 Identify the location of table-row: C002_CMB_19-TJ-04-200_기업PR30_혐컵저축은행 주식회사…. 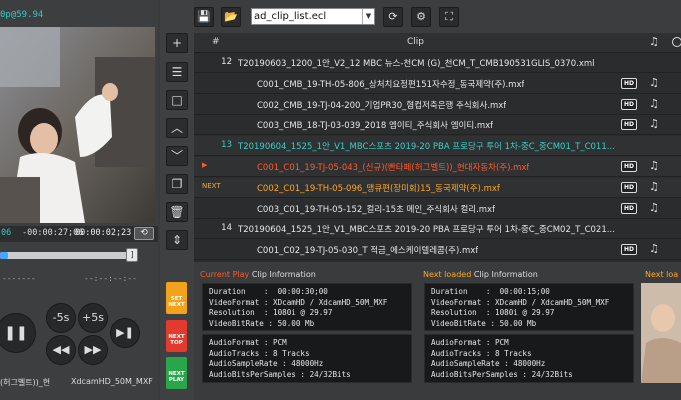
(437, 105).